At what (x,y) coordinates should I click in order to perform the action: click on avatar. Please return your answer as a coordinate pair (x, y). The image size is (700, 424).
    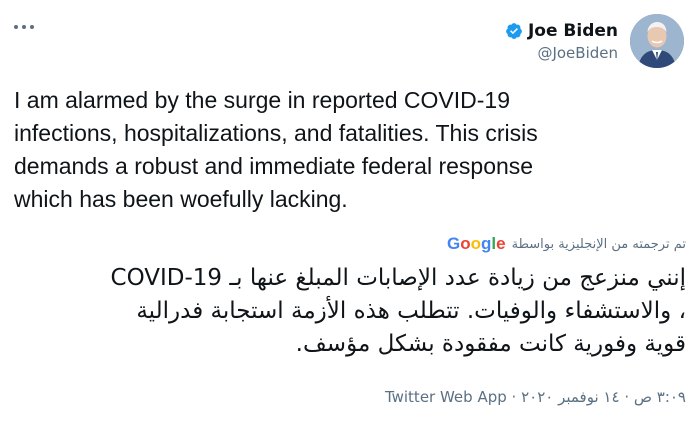
    Looking at the image, I should click on (657, 41).